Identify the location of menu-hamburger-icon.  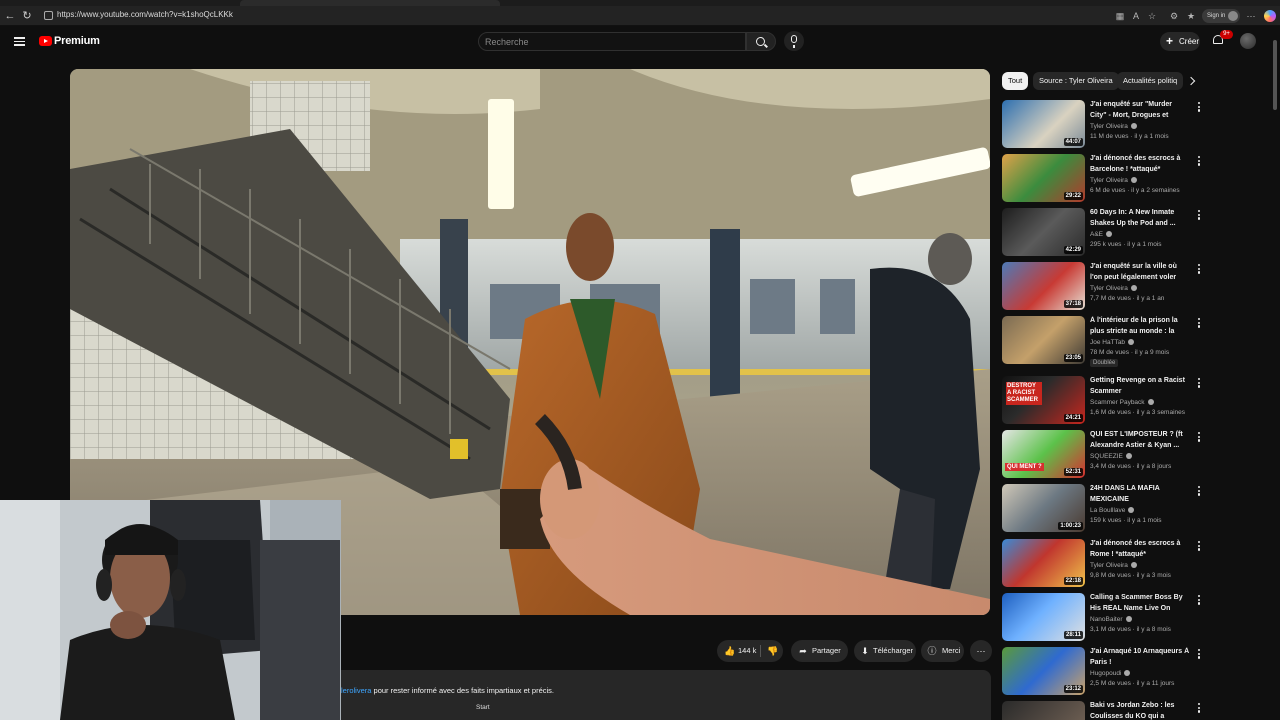
(19, 41).